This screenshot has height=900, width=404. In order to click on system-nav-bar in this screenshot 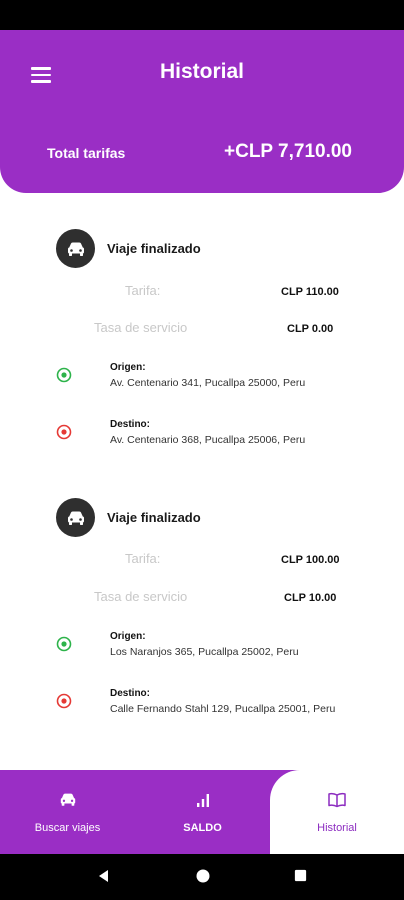, I will do `click(202, 877)`.